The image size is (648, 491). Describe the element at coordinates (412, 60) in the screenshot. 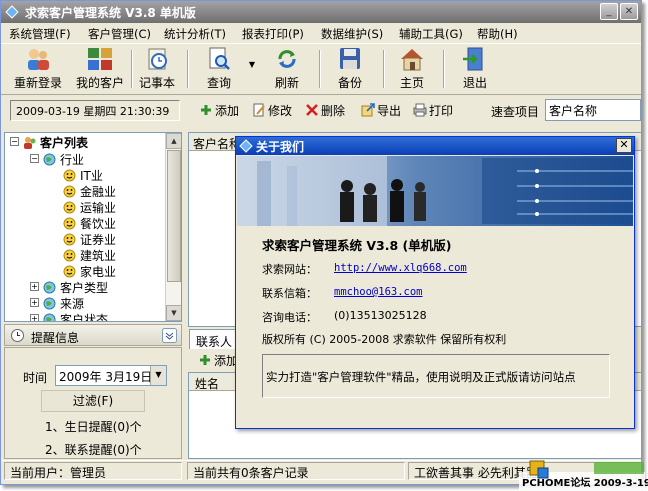

I see `home-icon` at that location.